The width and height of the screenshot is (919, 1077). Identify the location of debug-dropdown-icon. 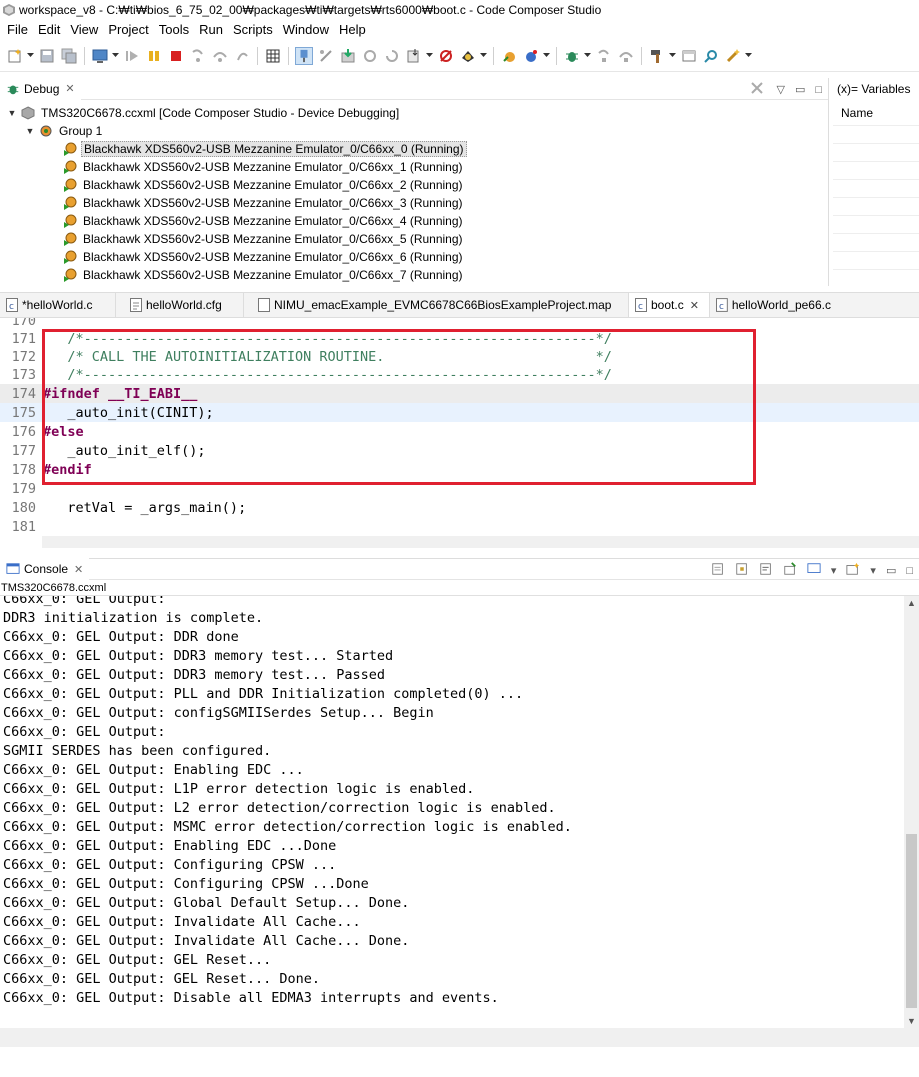
(115, 56).